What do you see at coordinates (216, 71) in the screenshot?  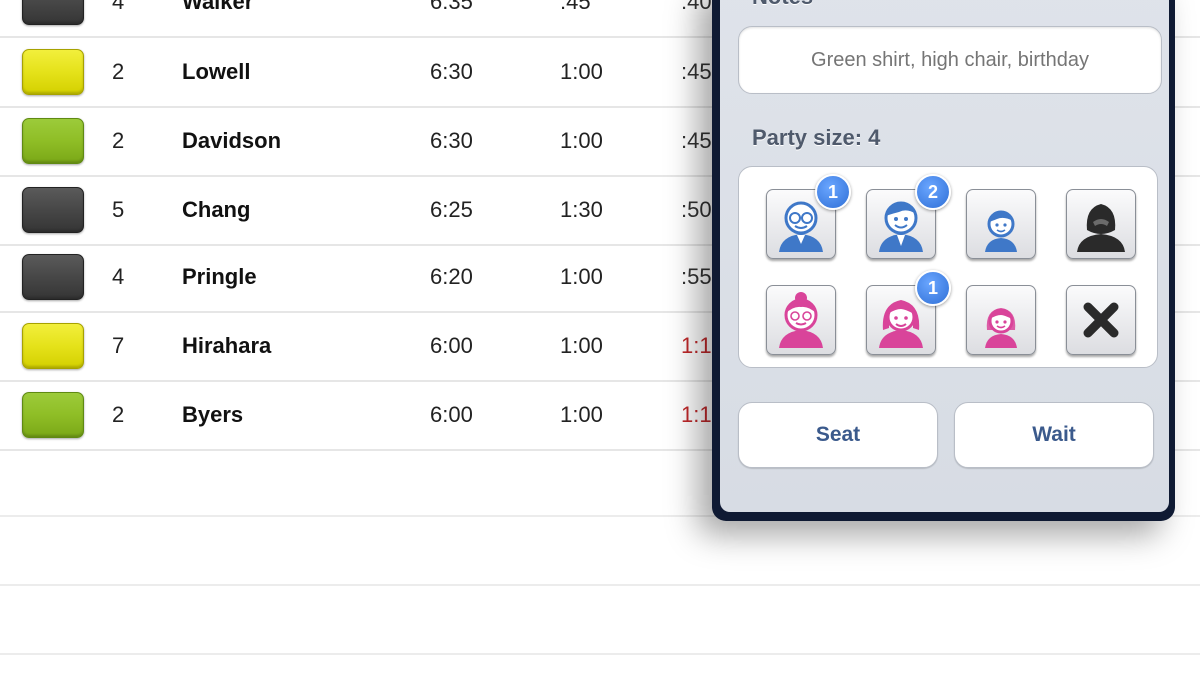 I see `guest-name: Lowell` at bounding box center [216, 71].